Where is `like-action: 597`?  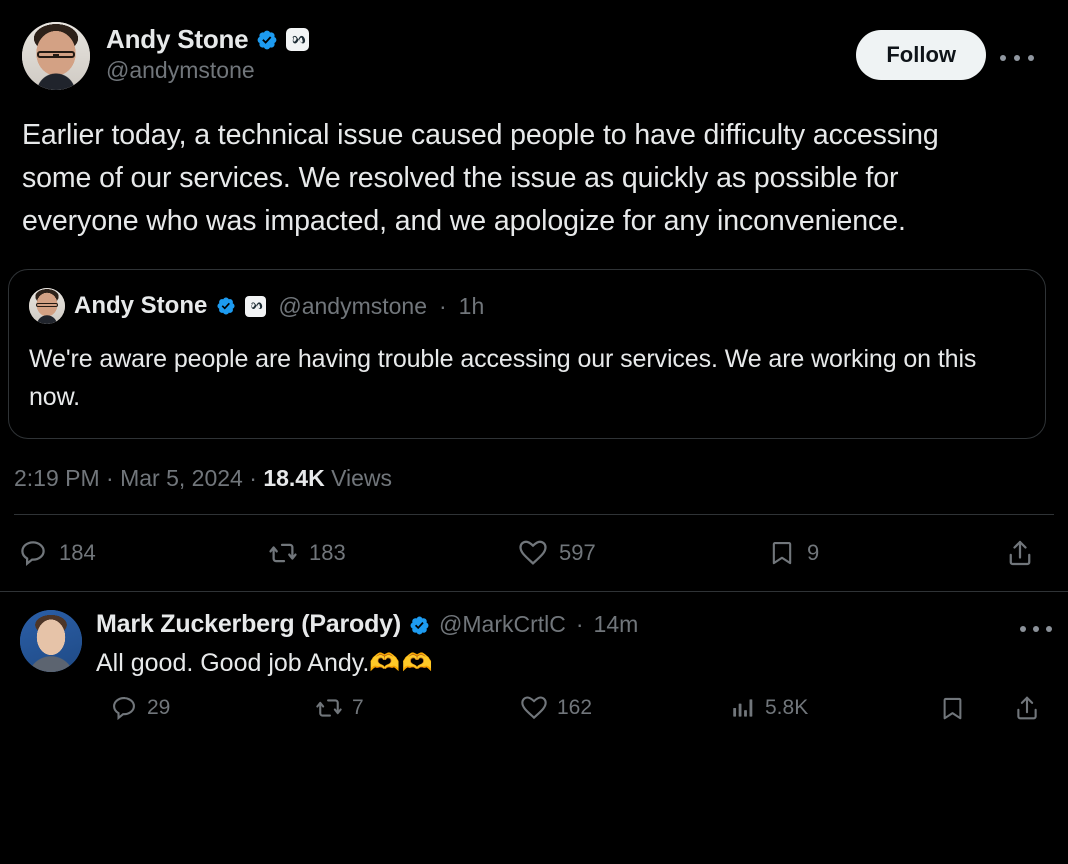
like-action: 597 is located at coordinates (643, 553).